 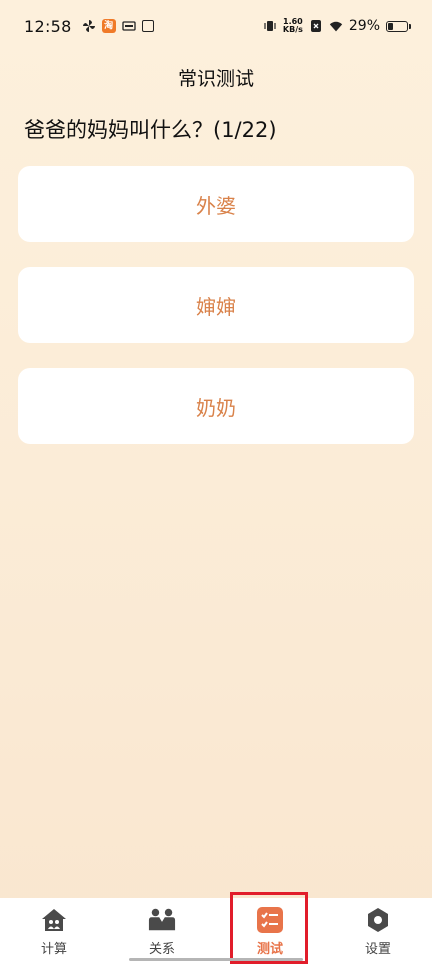 I want to click on question-text: 爸爸的妈妈叫什么？(1/22), so click(x=150, y=130).